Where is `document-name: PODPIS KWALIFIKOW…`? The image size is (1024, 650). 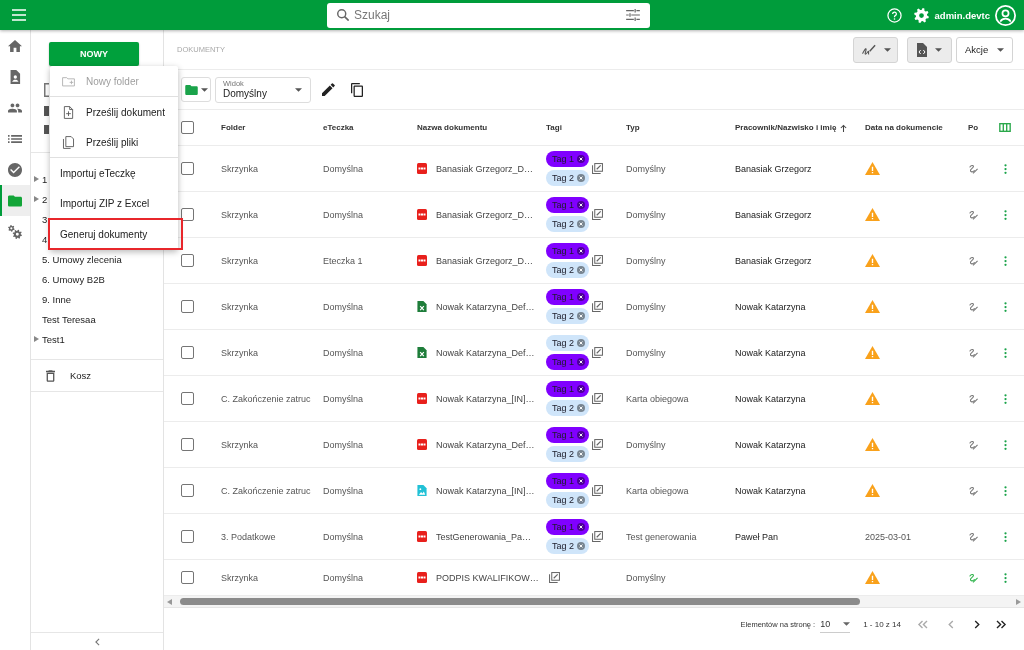
document-name: PODPIS KWALIFIKOW… is located at coordinates (487, 577).